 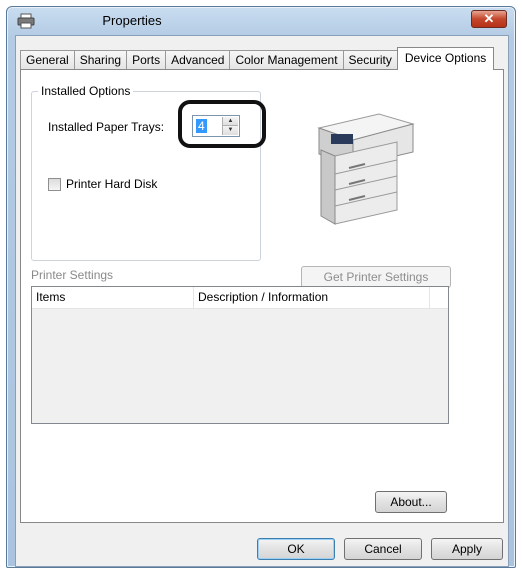 What do you see at coordinates (47, 60) in the screenshot?
I see `tab-general: General` at bounding box center [47, 60].